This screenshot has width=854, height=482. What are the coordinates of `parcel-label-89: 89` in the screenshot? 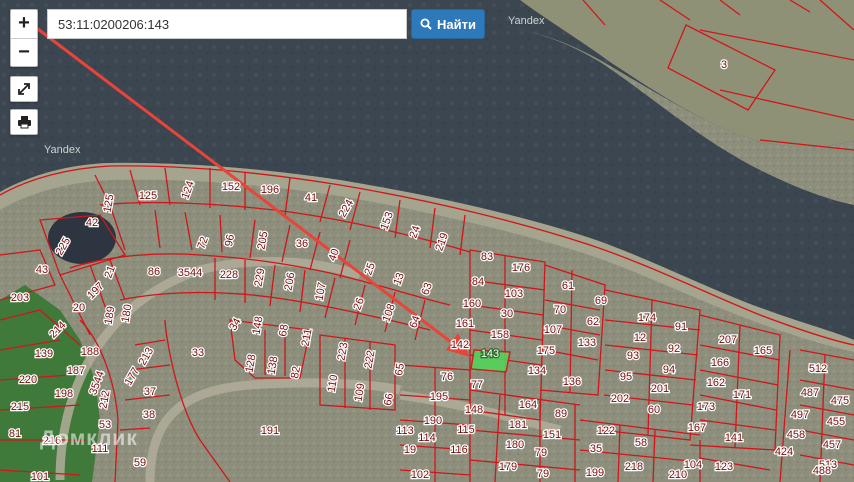 It's located at (561, 414).